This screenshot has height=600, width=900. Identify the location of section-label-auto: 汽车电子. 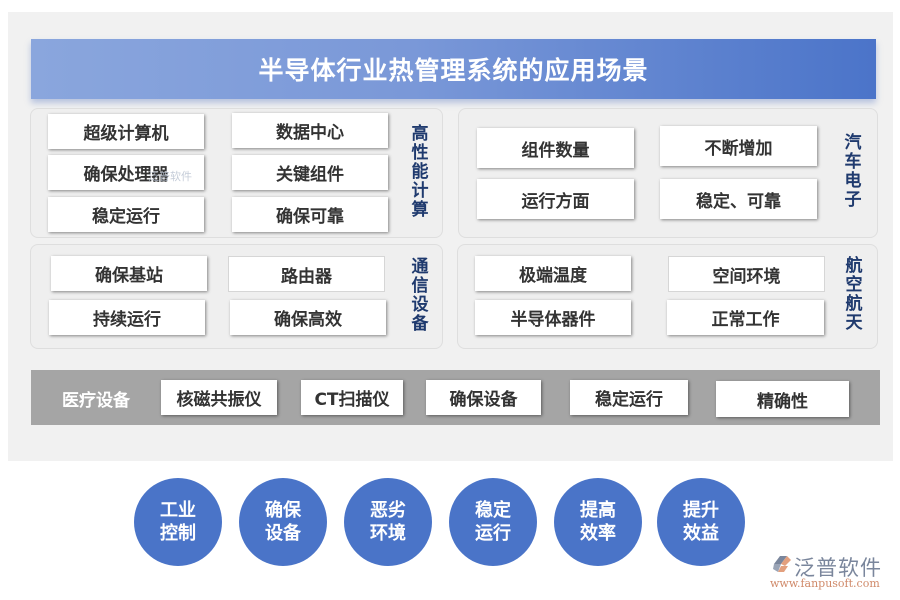
(853, 171).